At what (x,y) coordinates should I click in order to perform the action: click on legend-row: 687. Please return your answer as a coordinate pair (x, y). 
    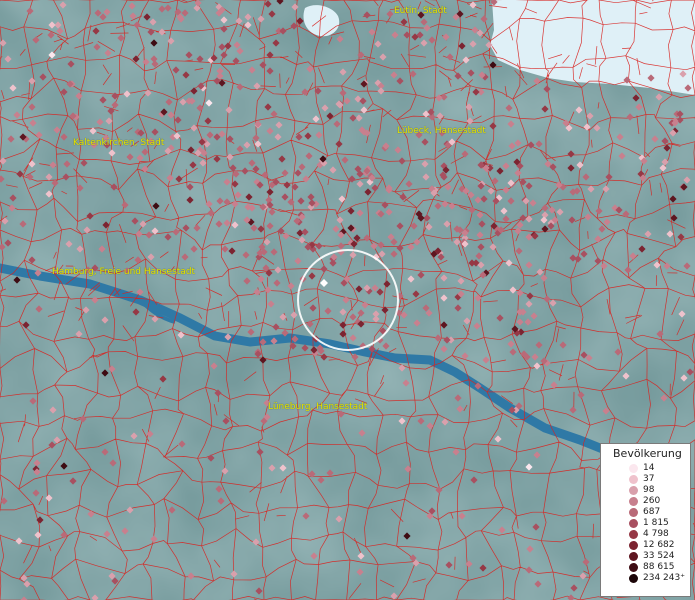
    Looking at the image, I should click on (646, 512).